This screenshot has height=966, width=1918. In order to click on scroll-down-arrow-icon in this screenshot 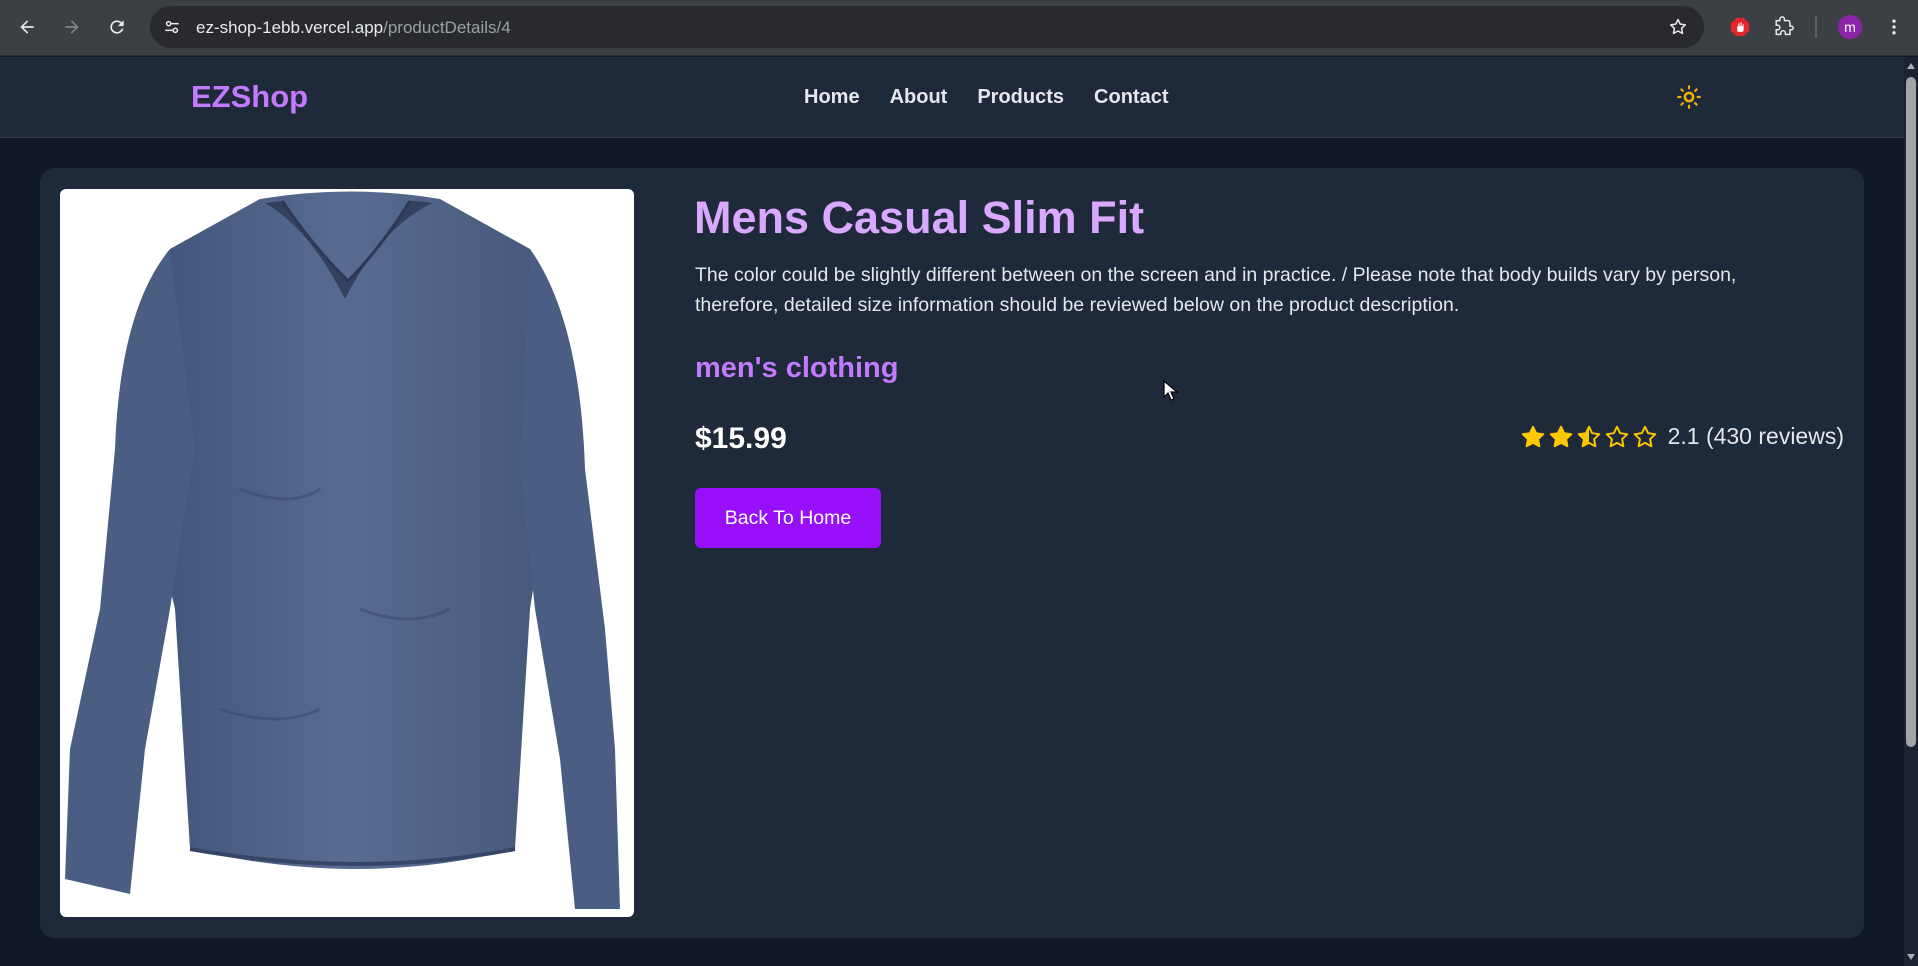, I will do `click(1911, 957)`.